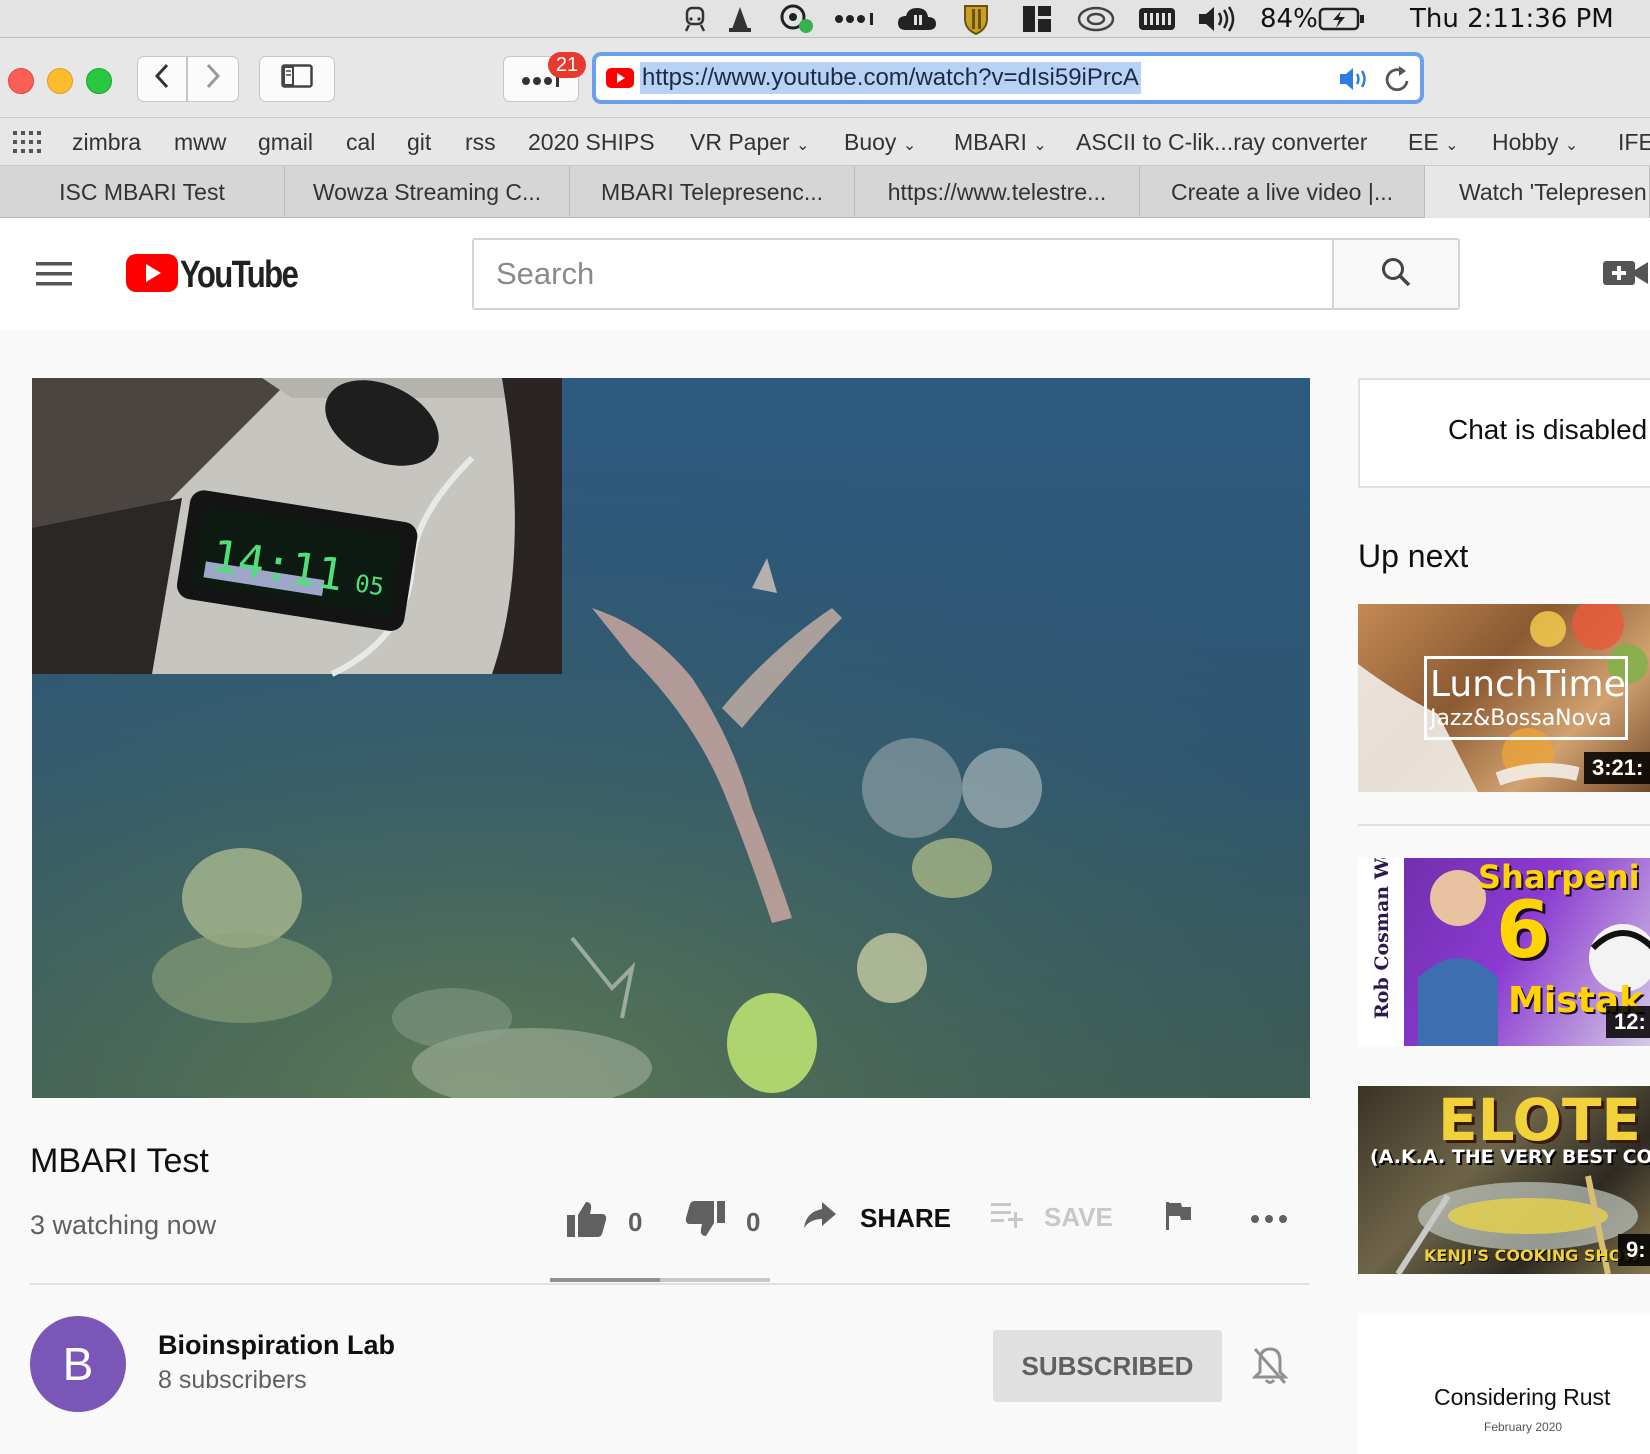  Describe the element at coordinates (297, 79) in the screenshot. I see `sidebar-toggle-button` at that location.